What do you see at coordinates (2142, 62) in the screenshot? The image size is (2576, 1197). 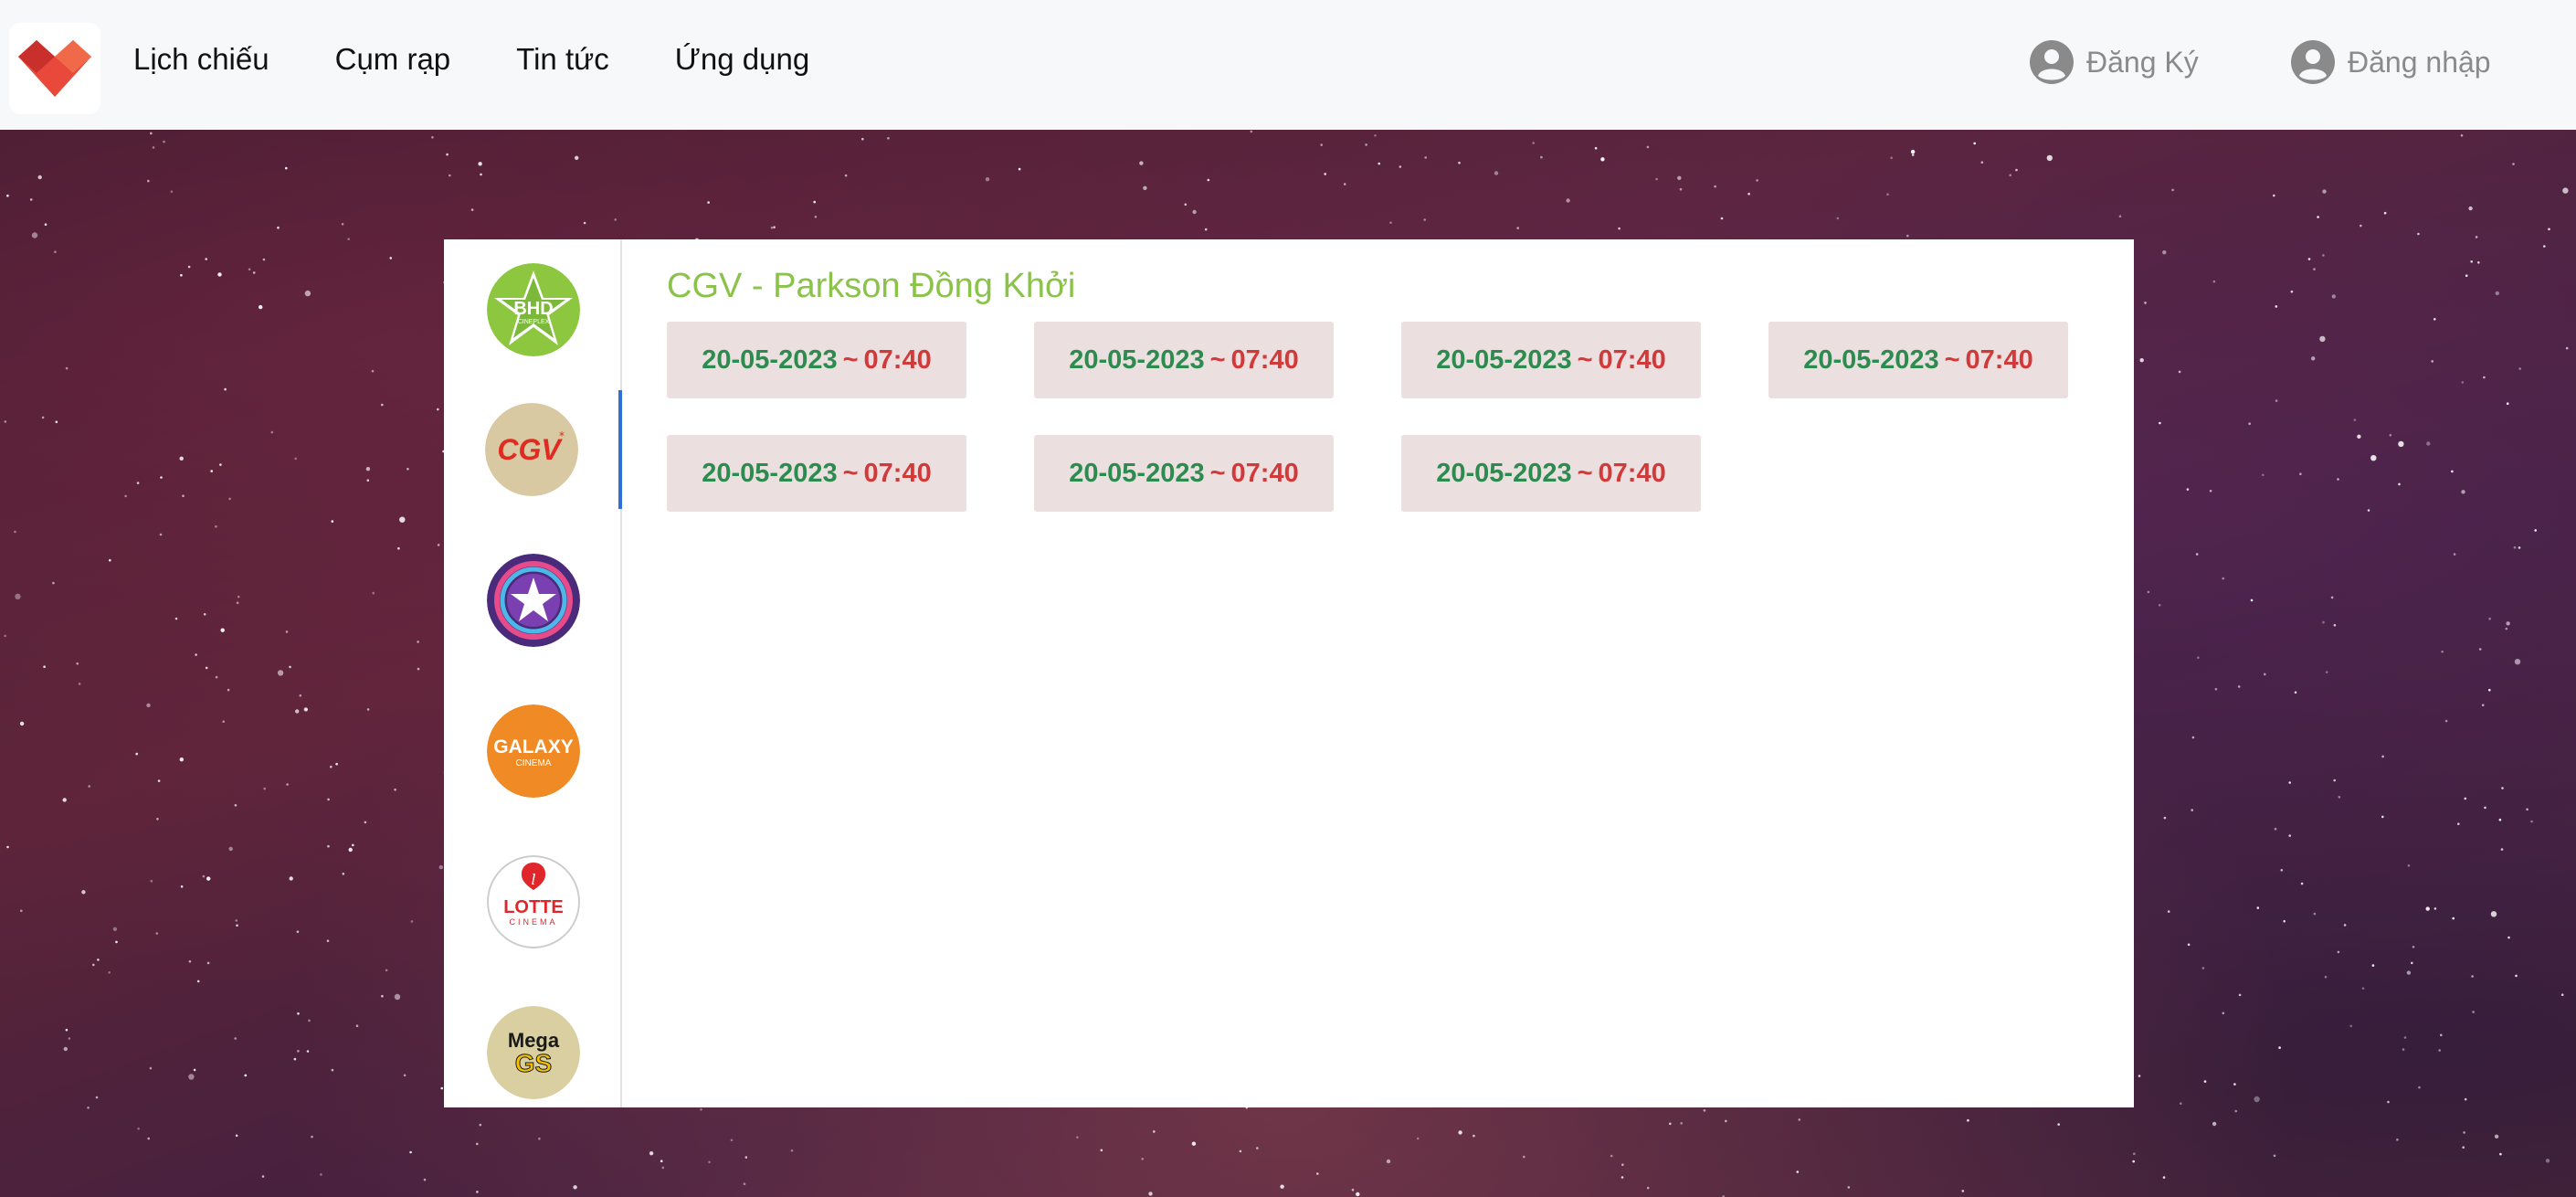 I see `register-label: Đăng Ký` at bounding box center [2142, 62].